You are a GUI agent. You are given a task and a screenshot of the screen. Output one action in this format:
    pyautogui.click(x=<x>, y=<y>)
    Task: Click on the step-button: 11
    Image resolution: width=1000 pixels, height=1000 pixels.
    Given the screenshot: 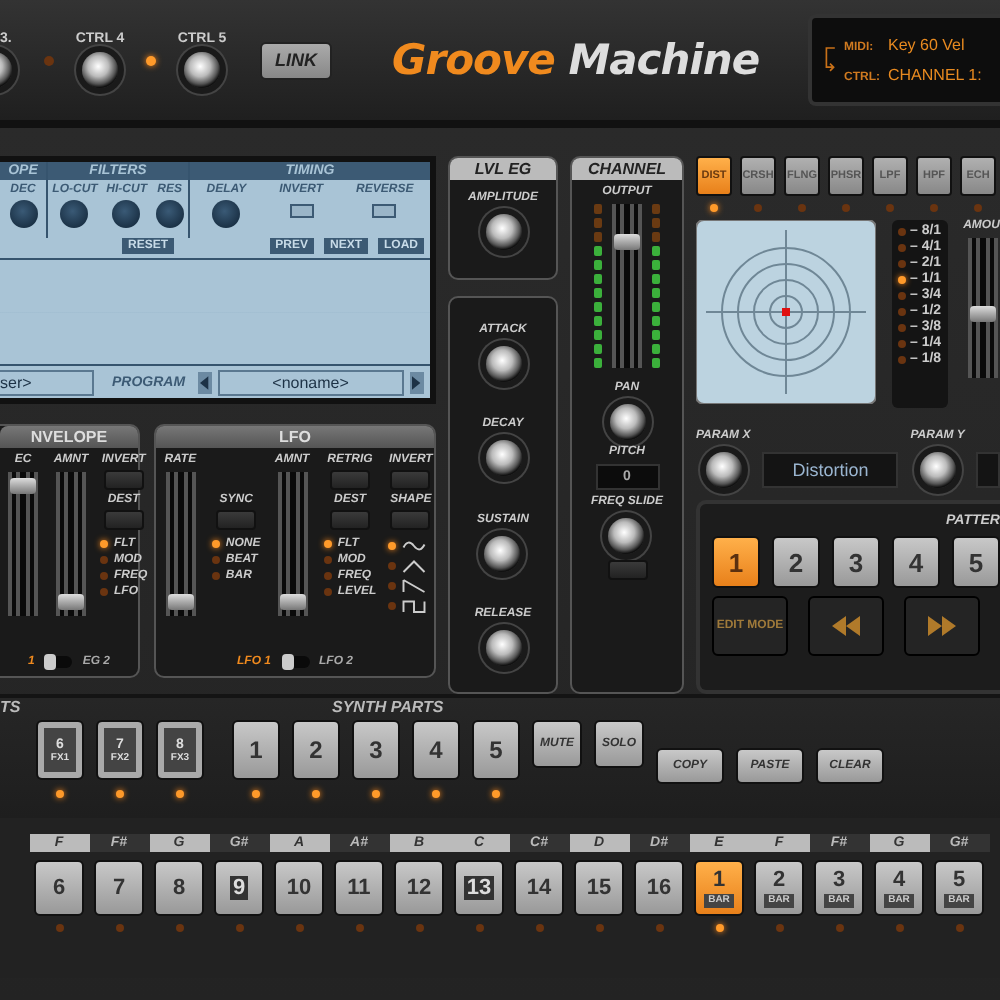 What is the action you would take?
    pyautogui.click(x=359, y=888)
    